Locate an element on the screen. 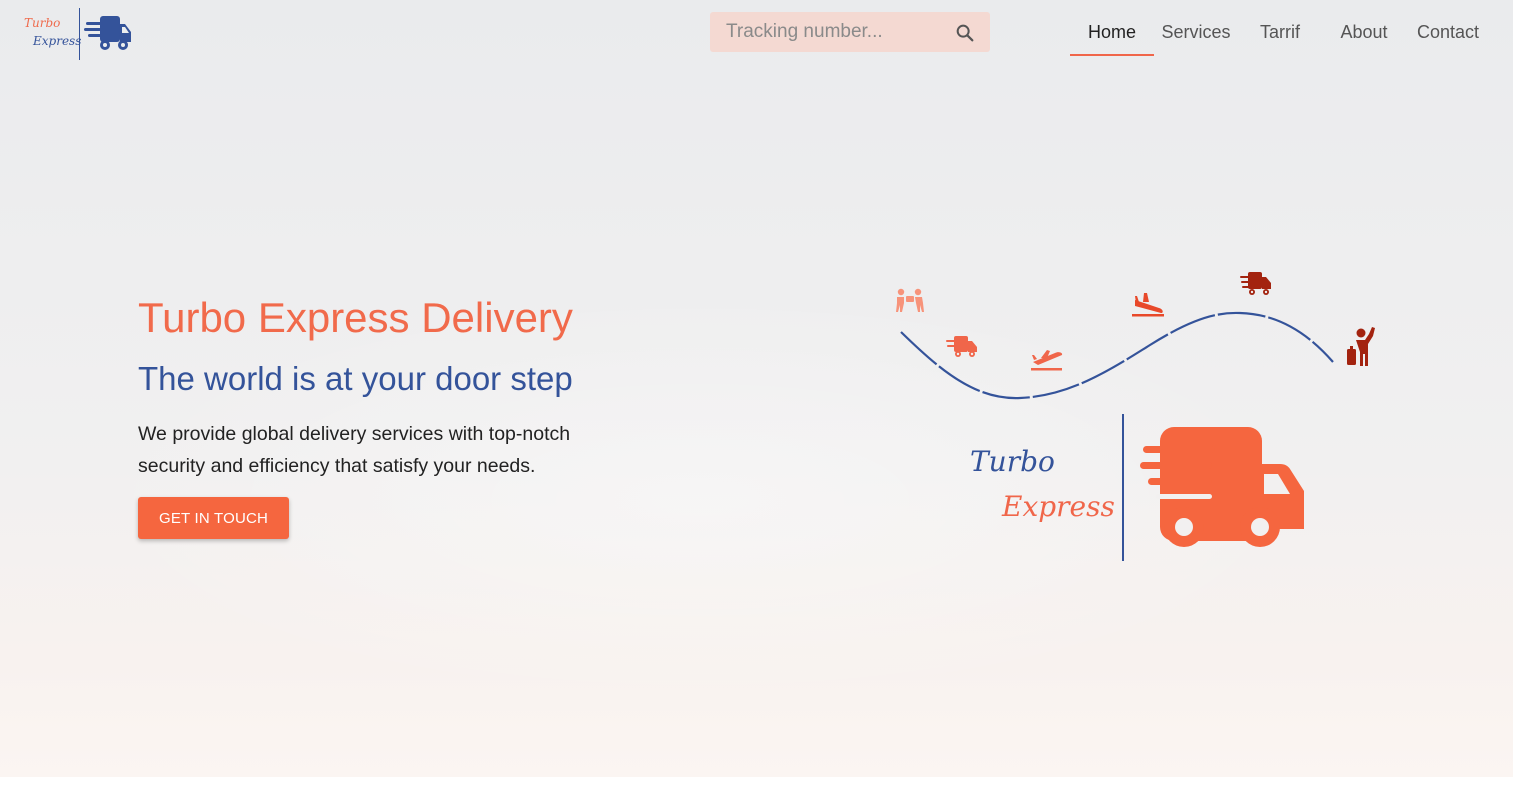 The height and width of the screenshot is (801, 1513). nav-item-contact: Contact is located at coordinates (1448, 33).